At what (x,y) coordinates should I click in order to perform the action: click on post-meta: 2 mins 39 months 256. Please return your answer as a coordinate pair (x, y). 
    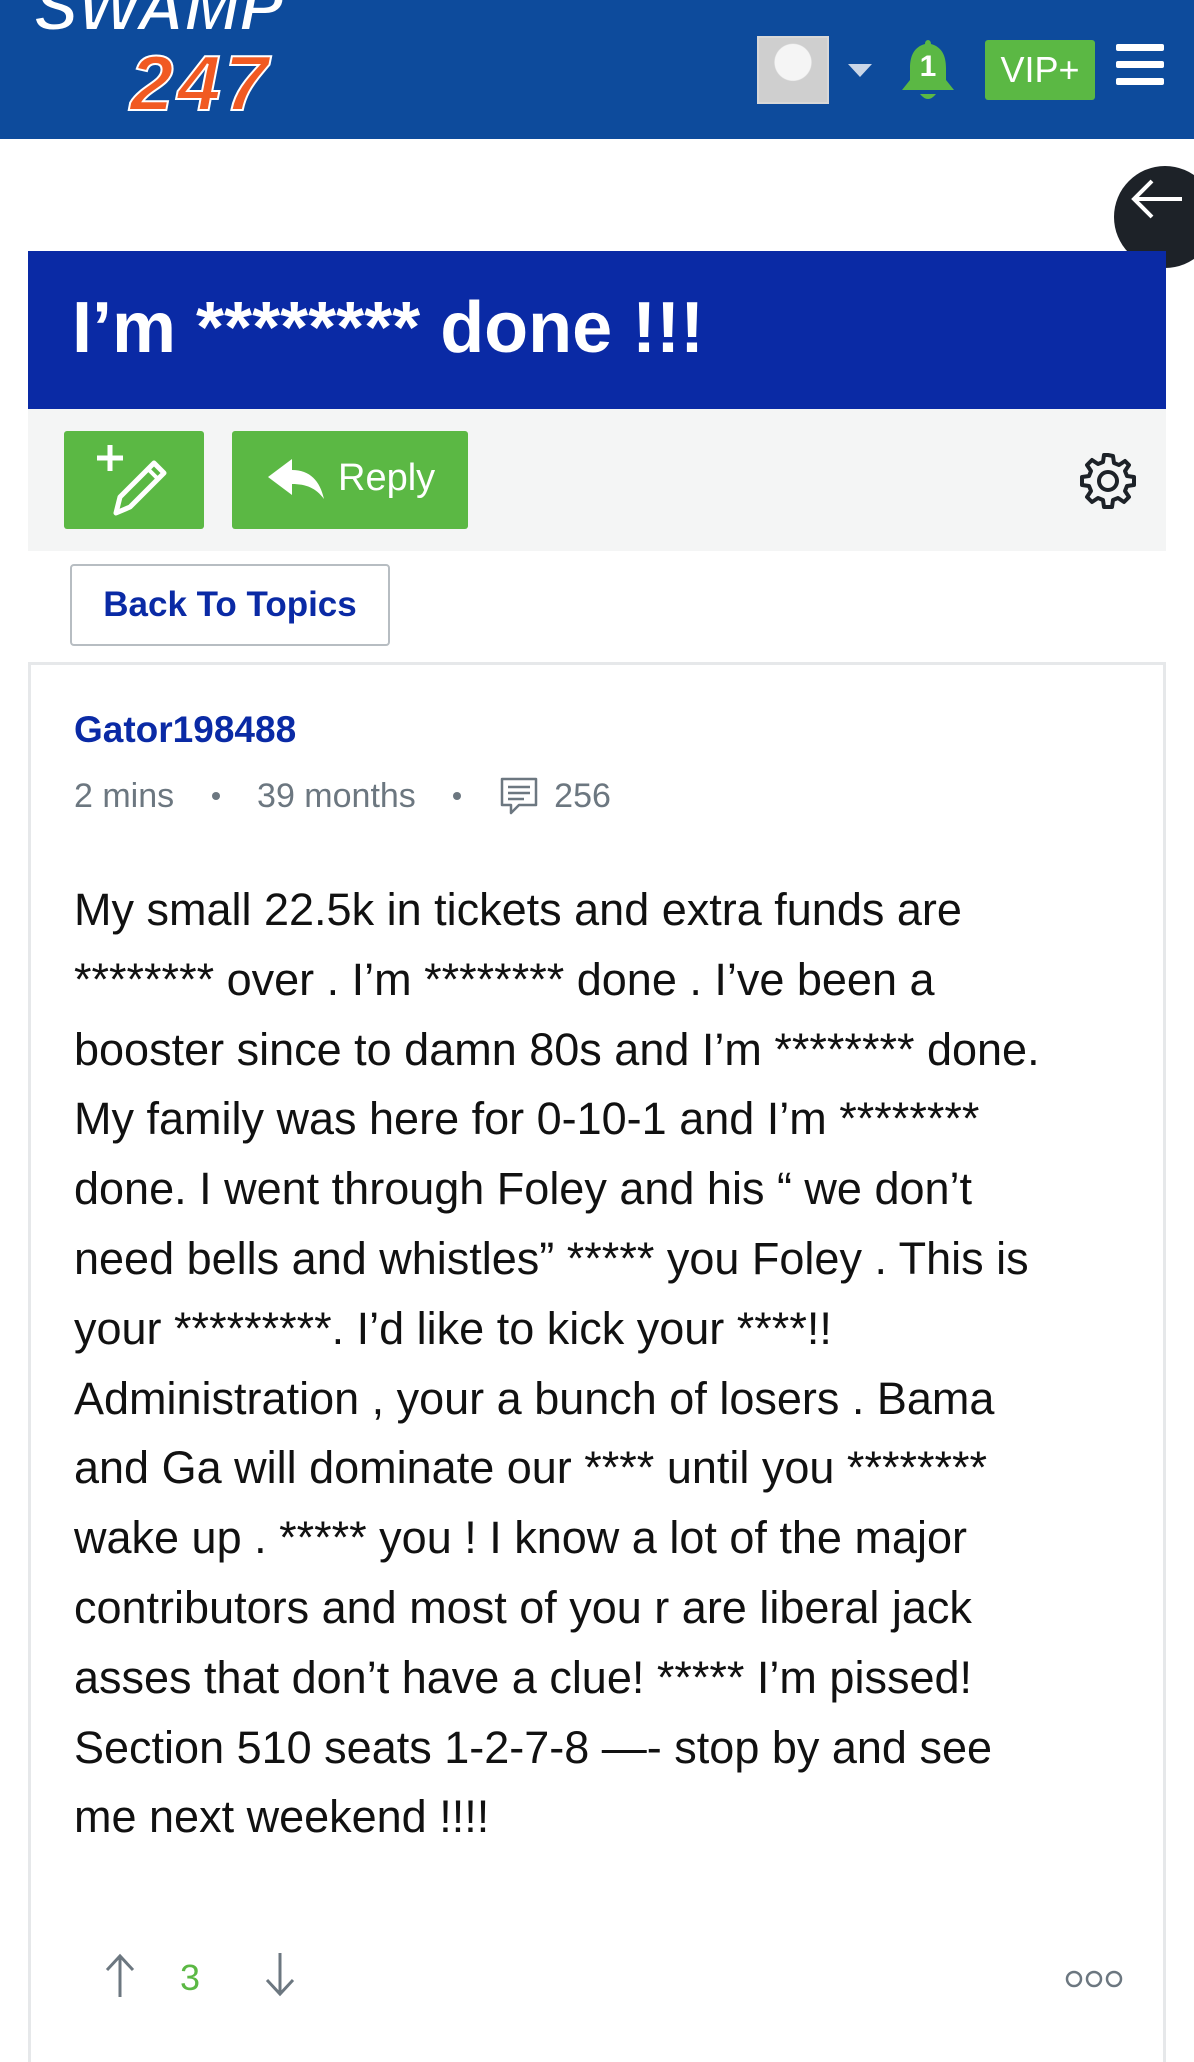
    Looking at the image, I should click on (342, 795).